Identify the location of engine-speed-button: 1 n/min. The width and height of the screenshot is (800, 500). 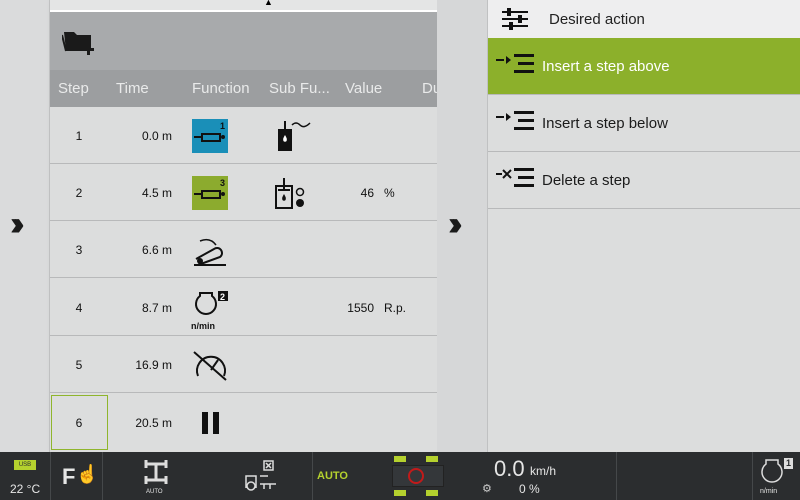
(776, 477).